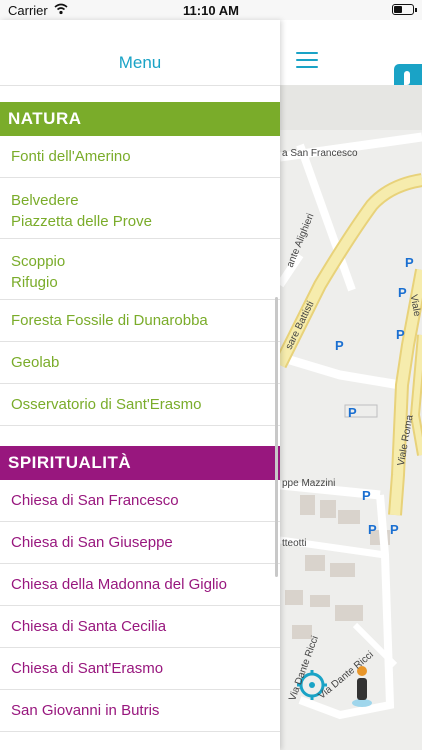 Image resolution: width=422 pixels, height=750 pixels. I want to click on drawer-header: Menu, so click(140, 53).